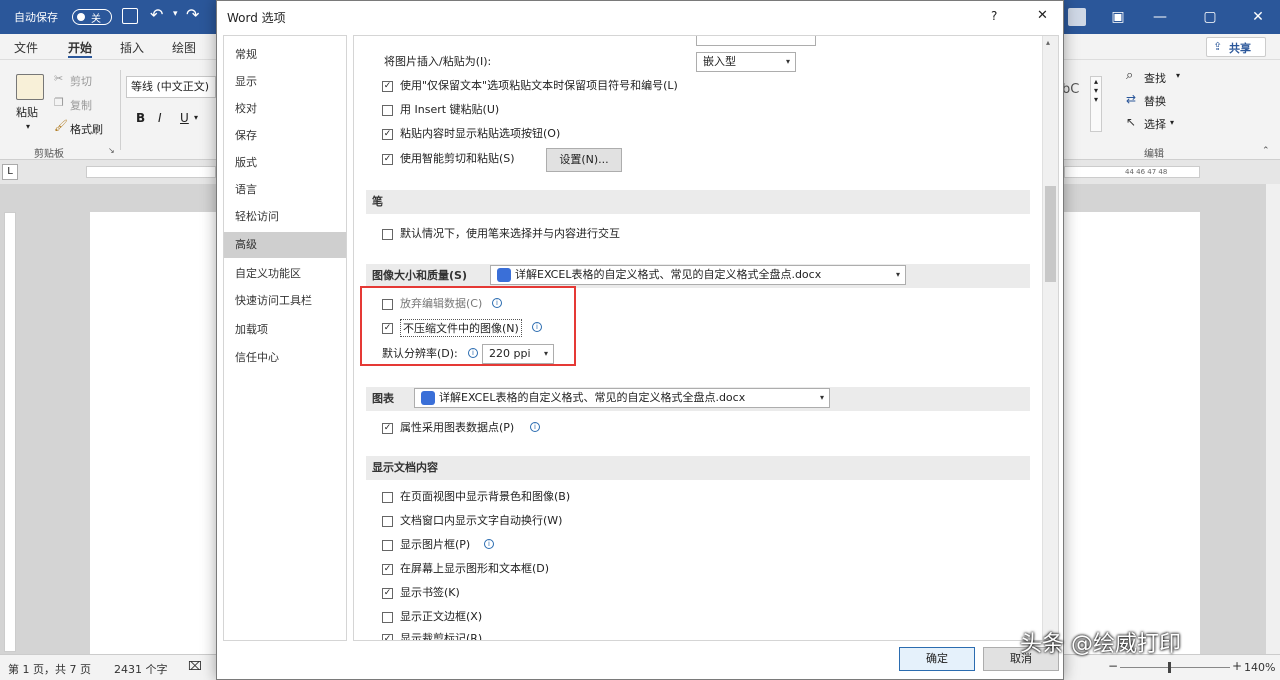  What do you see at coordinates (1077, 17) in the screenshot?
I see `user-avatar-icon` at bounding box center [1077, 17].